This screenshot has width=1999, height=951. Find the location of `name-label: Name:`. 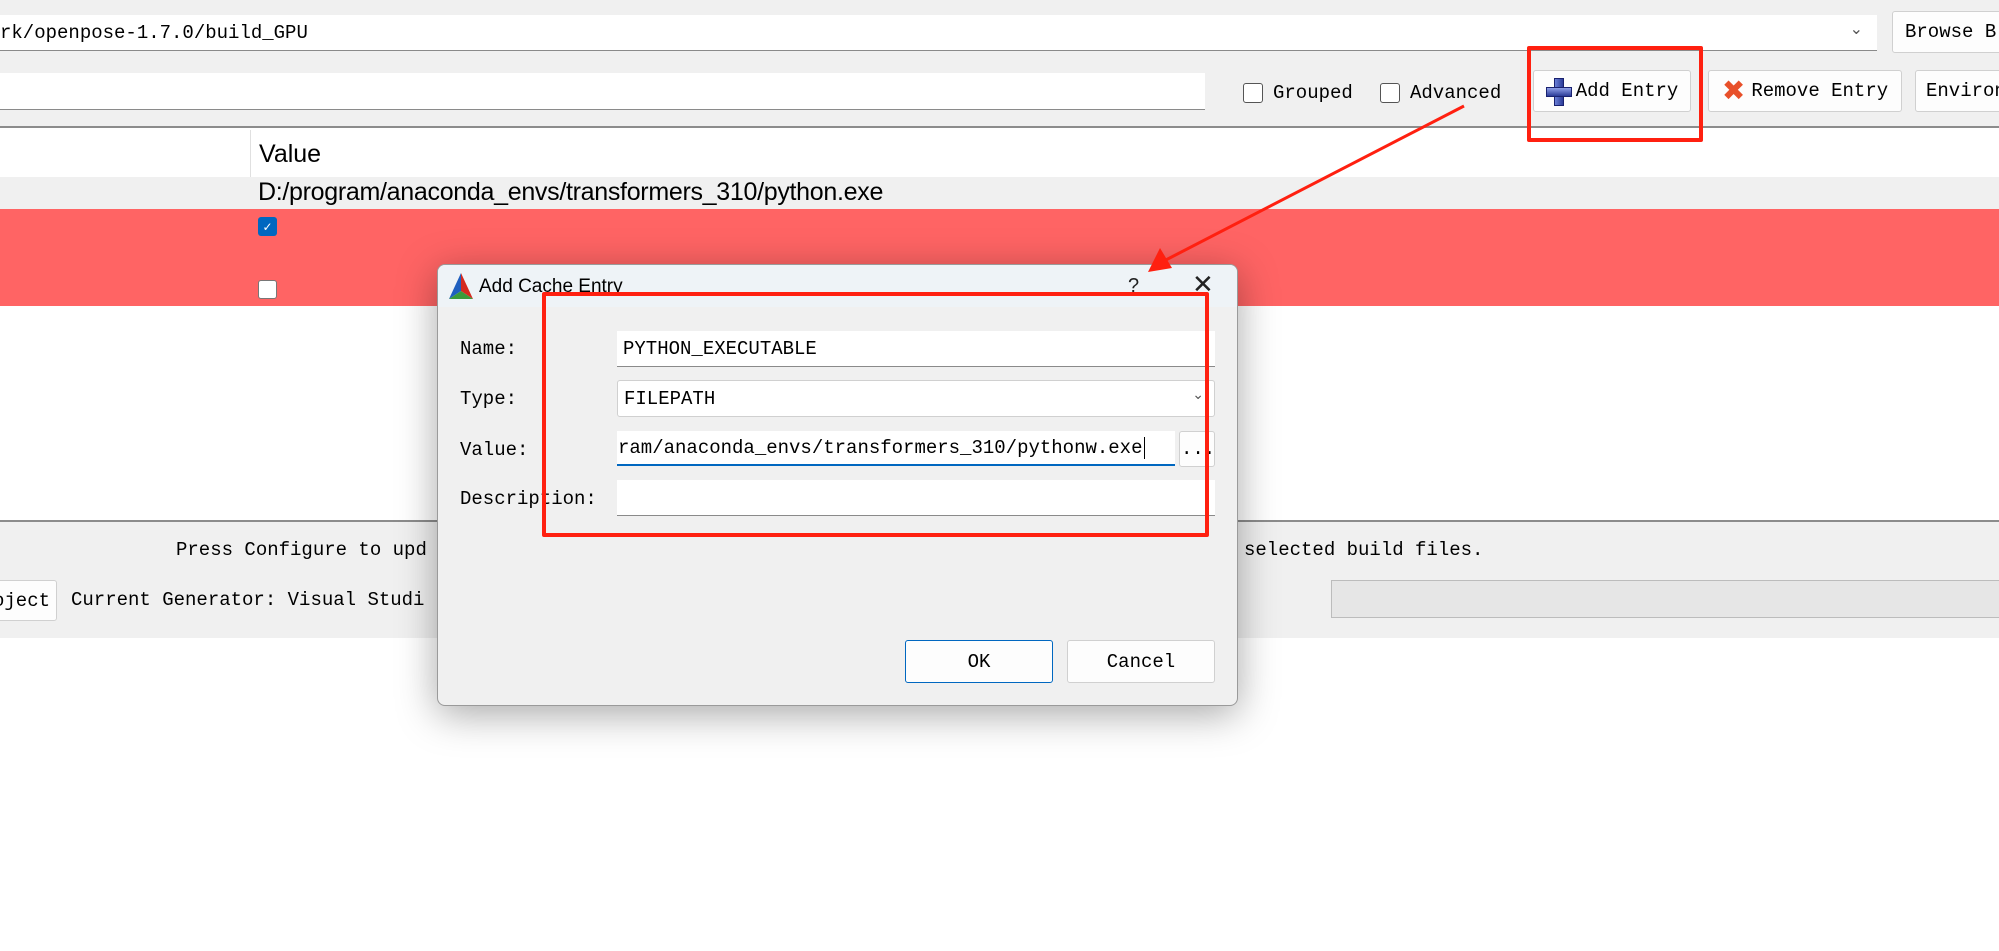

name-label: Name: is located at coordinates (489, 349).